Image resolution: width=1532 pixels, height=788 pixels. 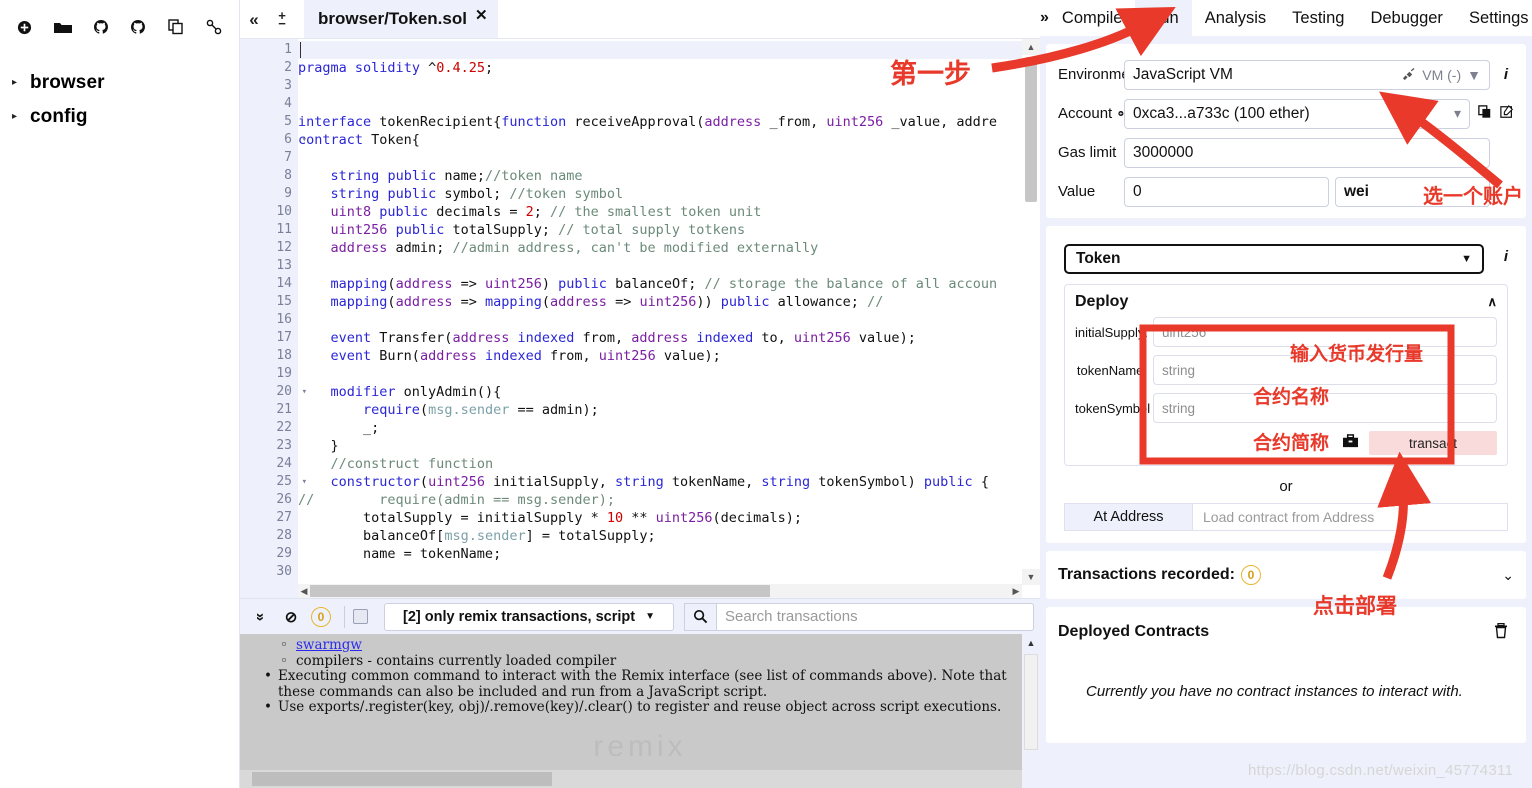 I want to click on transaction-filter-dropdown: [2] only remix transactions, script ▼, so click(x=529, y=616).